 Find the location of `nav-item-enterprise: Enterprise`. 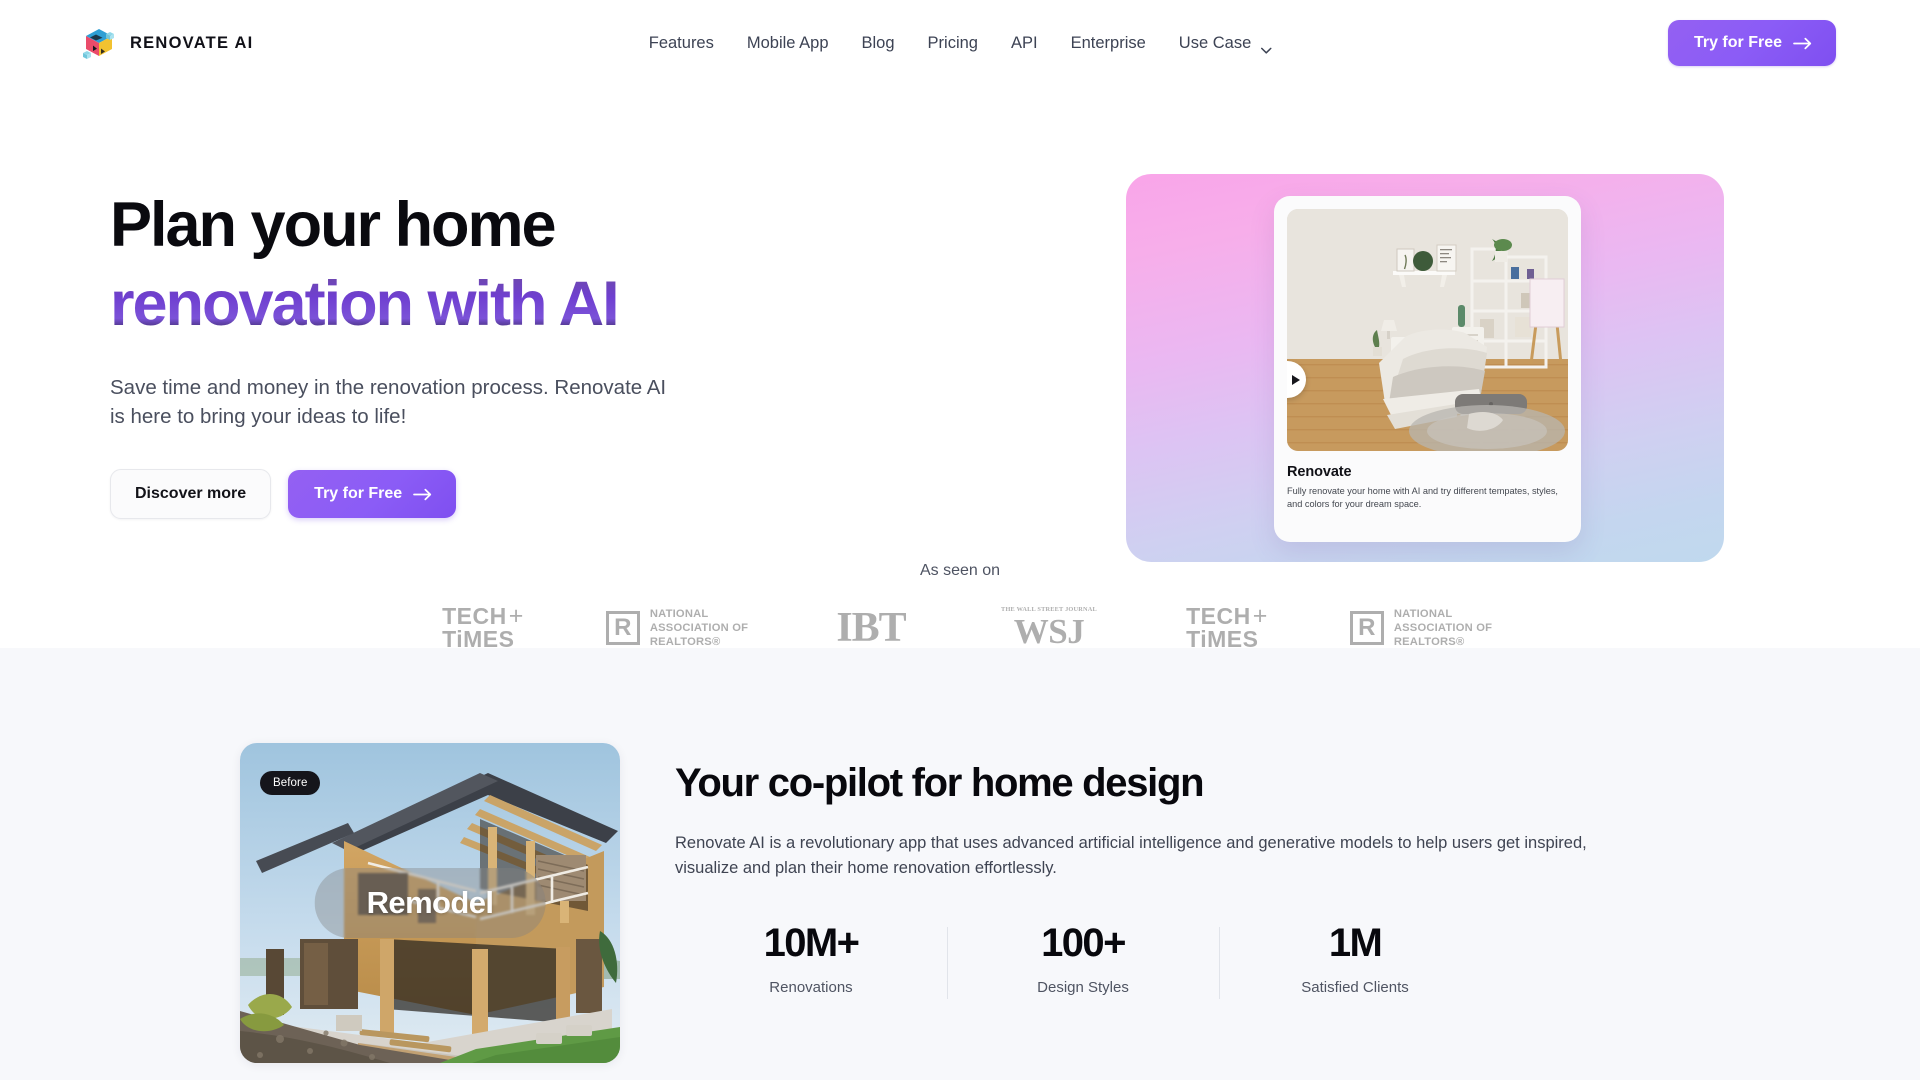

nav-item-enterprise: Enterprise is located at coordinates (1108, 43).